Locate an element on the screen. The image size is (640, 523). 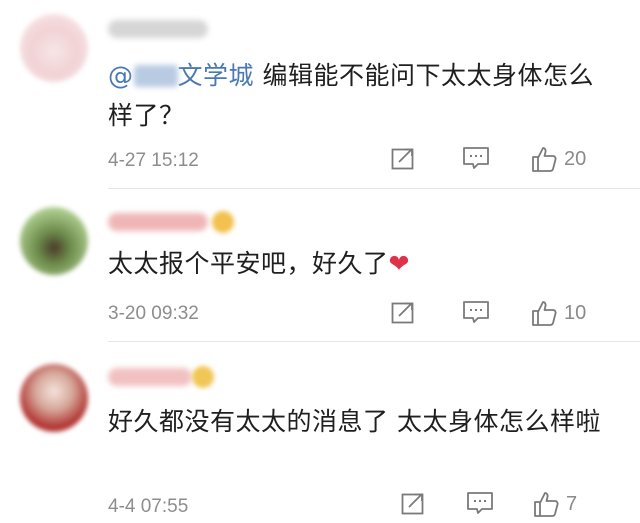
comment-text: 太太报个平安吧，好久了❤ is located at coordinates (363, 264).